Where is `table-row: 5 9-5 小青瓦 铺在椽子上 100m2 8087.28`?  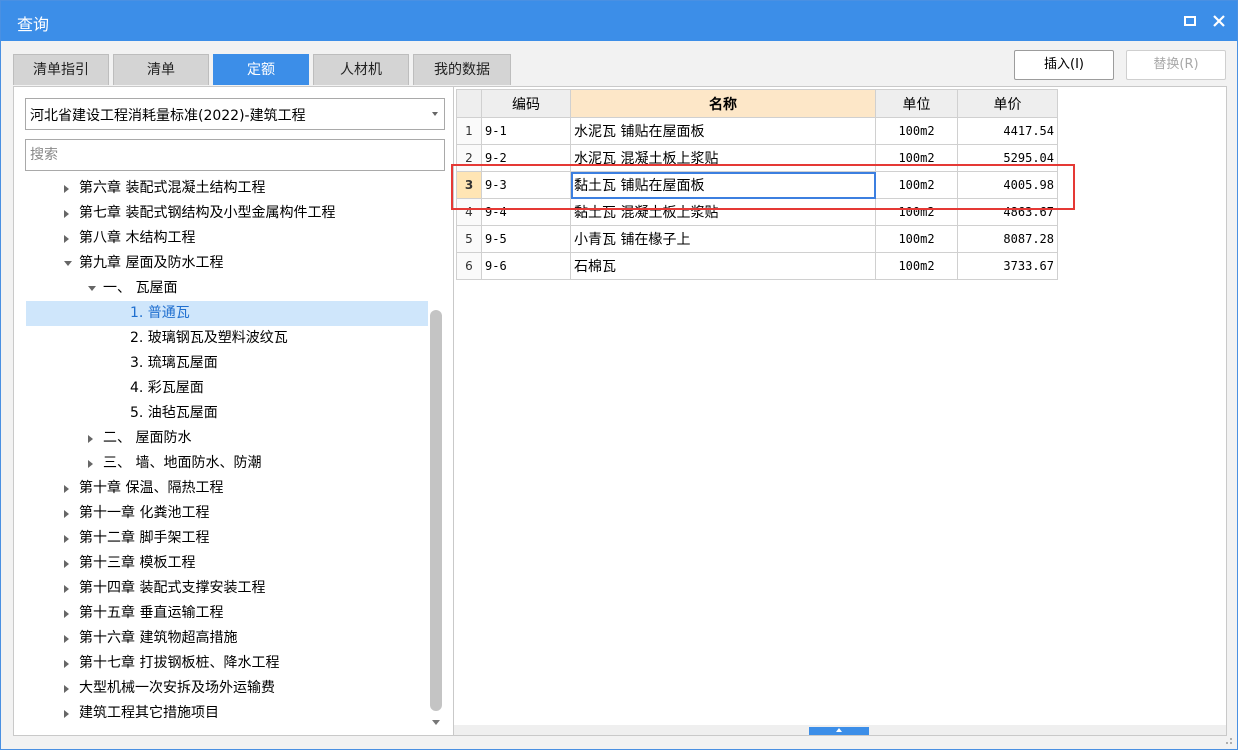 table-row: 5 9-5 小青瓦 铺在椽子上 100m2 8087.28 is located at coordinates (757, 239).